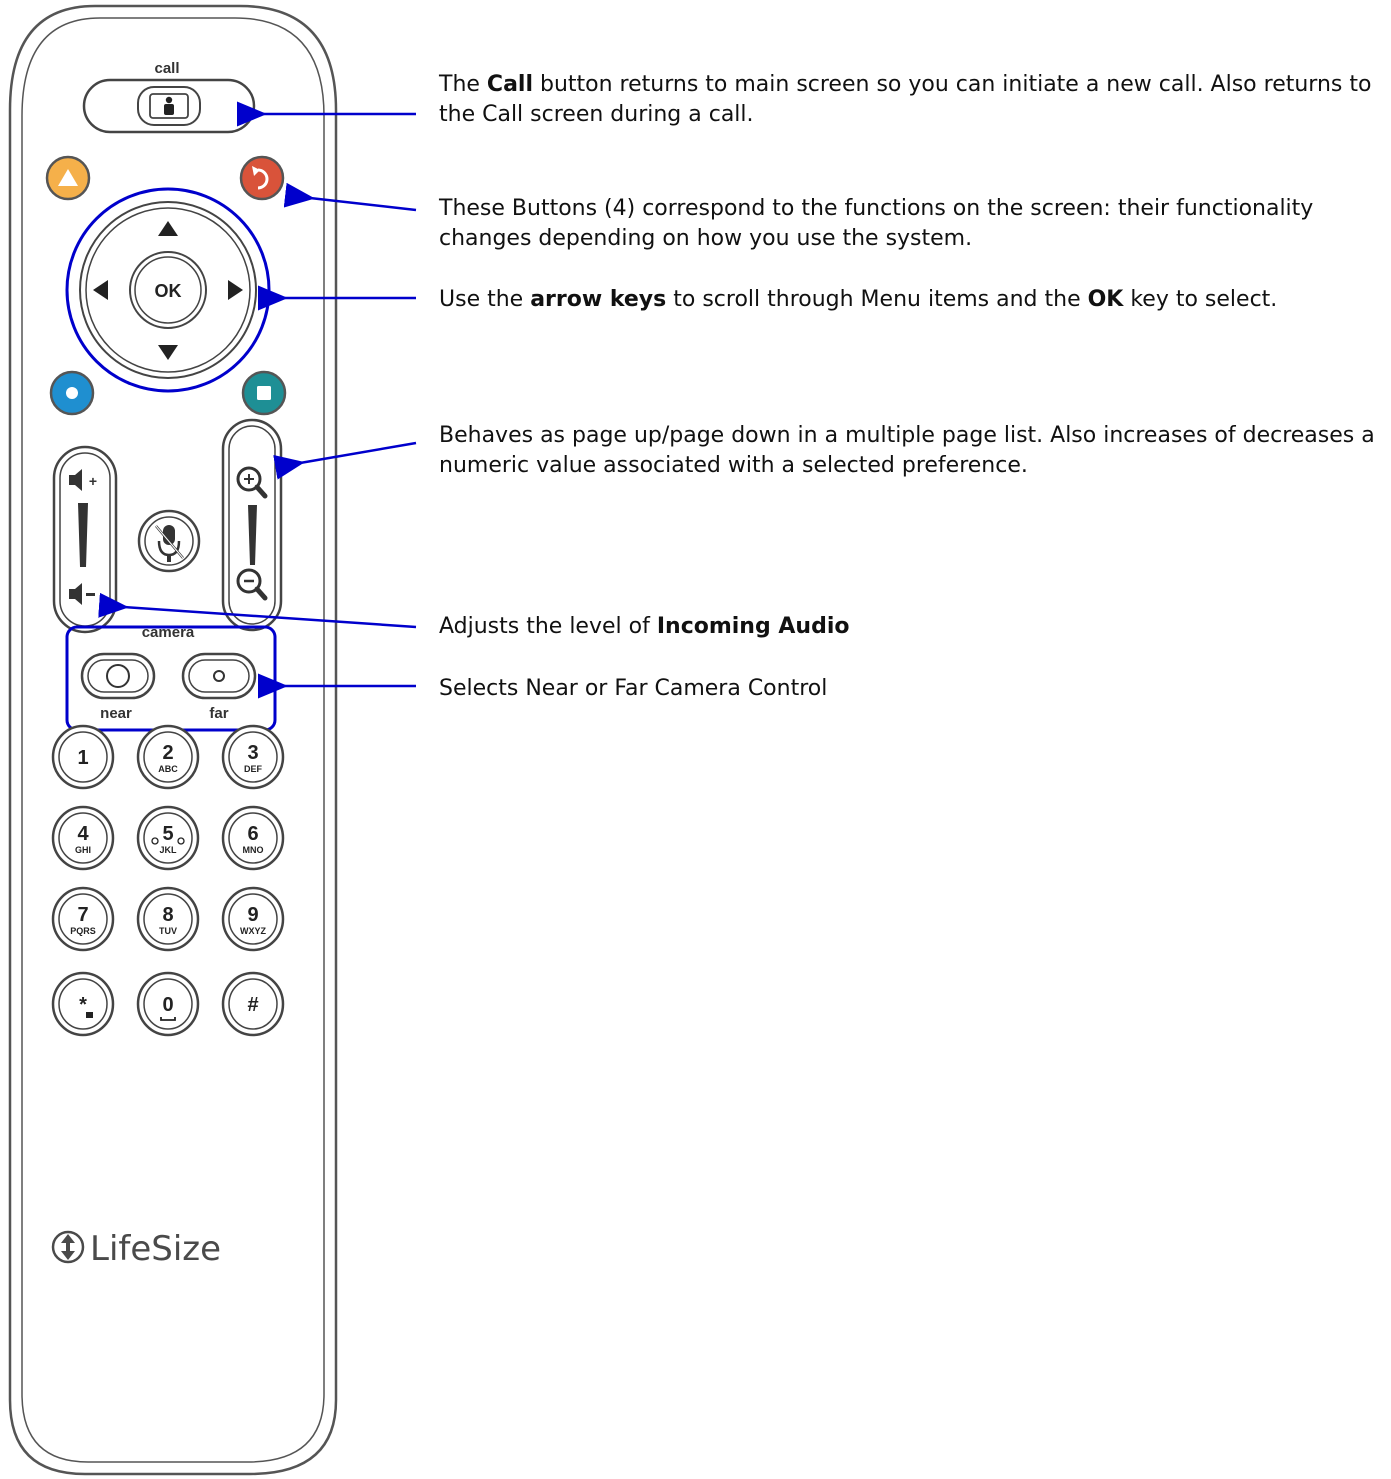  Describe the element at coordinates (252, 753) in the screenshot. I see `keypad-digit: 3` at that location.